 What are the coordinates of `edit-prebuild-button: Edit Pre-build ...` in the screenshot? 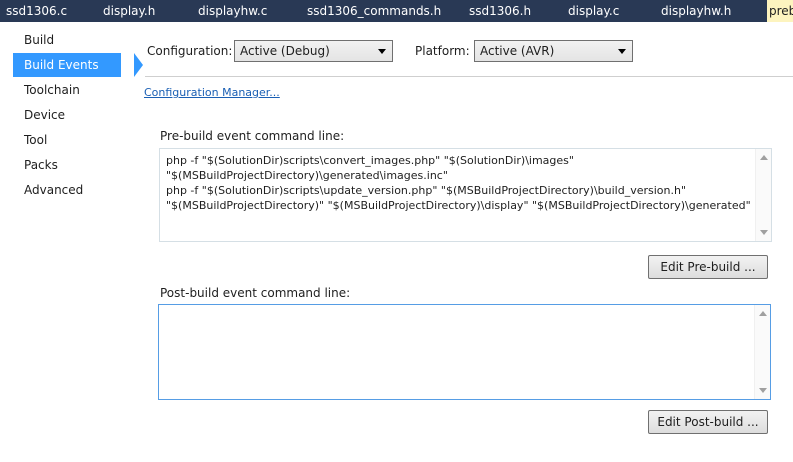 It's located at (708, 267).